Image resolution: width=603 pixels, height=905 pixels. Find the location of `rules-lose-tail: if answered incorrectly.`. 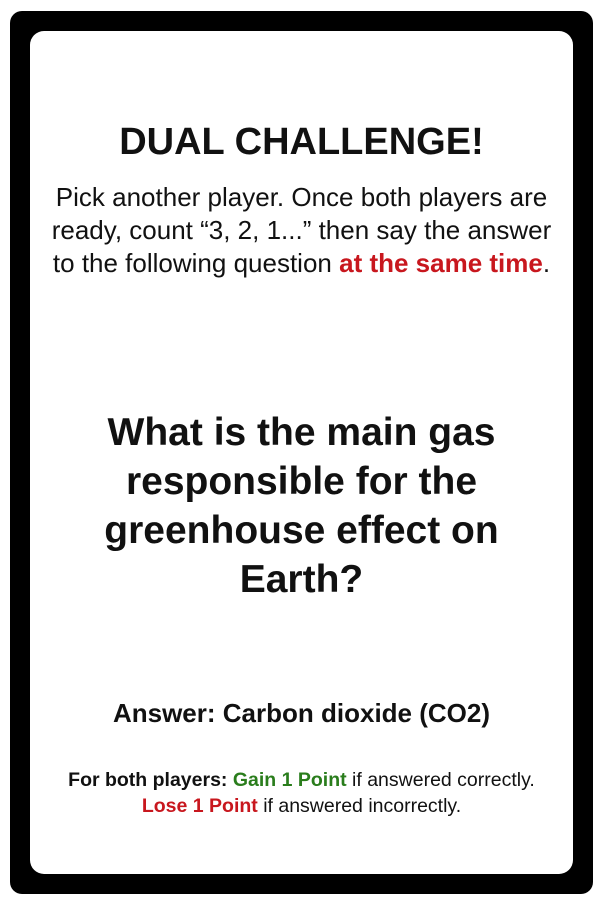

rules-lose-tail: if answered incorrectly. is located at coordinates (362, 806).